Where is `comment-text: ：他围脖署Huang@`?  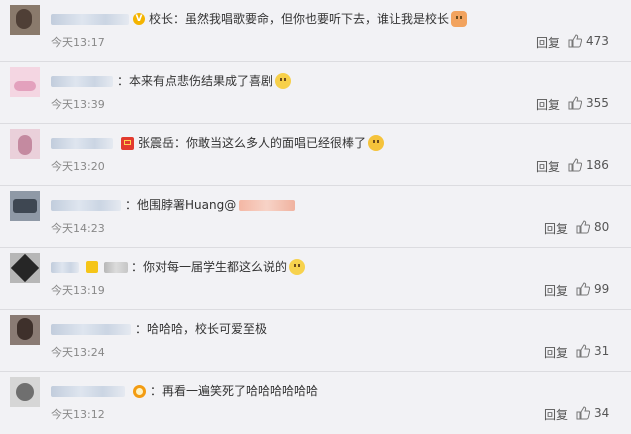 comment-text: ：他围脖署Huang@ is located at coordinates (181, 205).